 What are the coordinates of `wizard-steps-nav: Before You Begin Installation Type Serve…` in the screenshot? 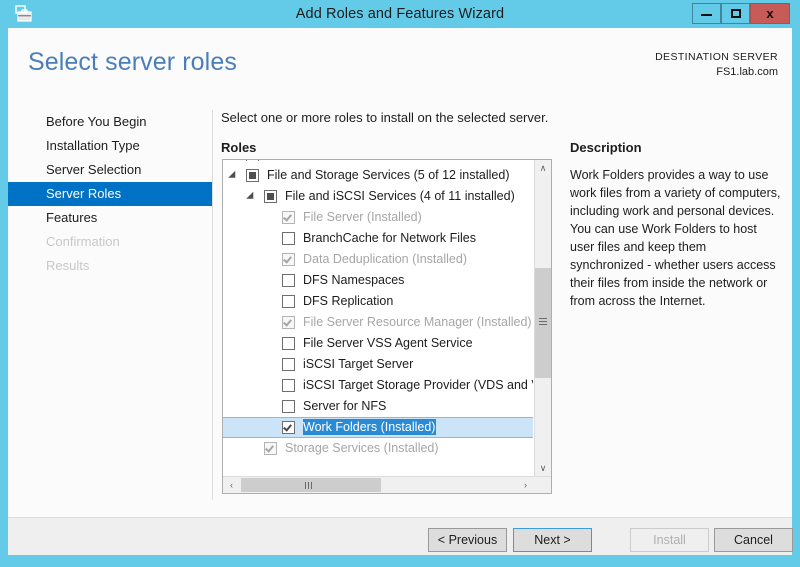 It's located at (110, 194).